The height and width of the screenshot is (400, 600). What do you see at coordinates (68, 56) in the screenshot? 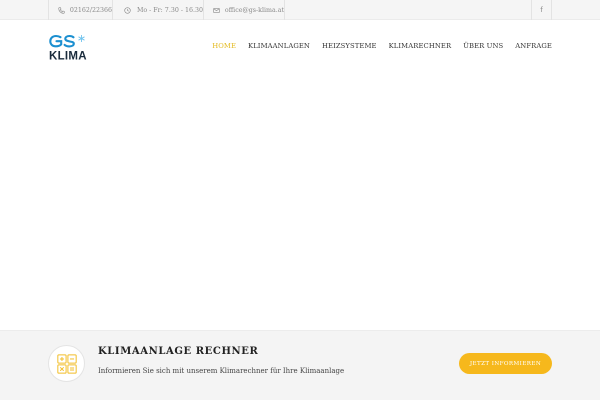
I see `logo-wordmark: KLIMA` at bounding box center [68, 56].